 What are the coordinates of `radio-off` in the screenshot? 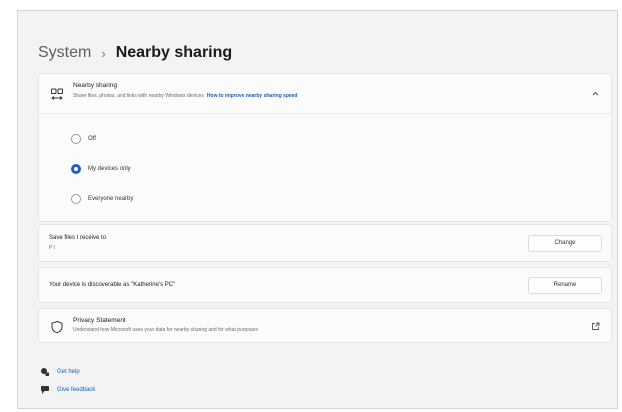 It's located at (76, 139).